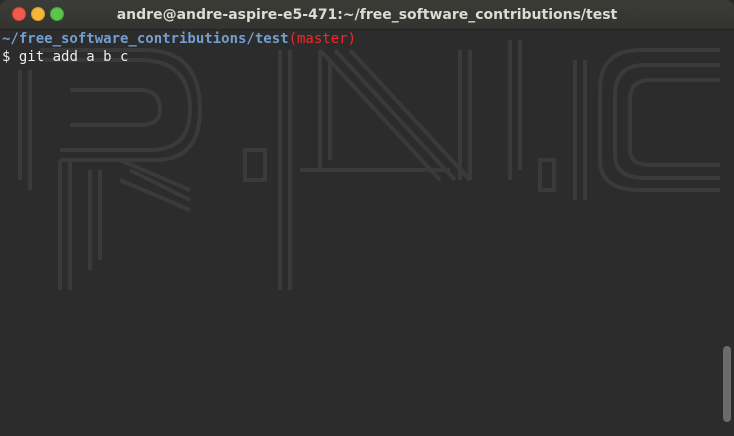 The image size is (734, 436). Describe the element at coordinates (145, 39) in the screenshot. I see `prompt-path: ~/free_software_contributions/test` at that location.